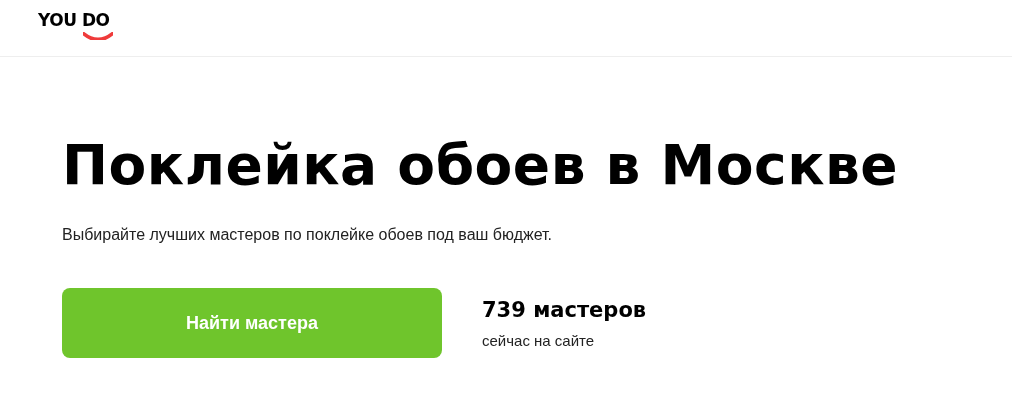  I want to click on logo: YOU DO, so click(78, 25).